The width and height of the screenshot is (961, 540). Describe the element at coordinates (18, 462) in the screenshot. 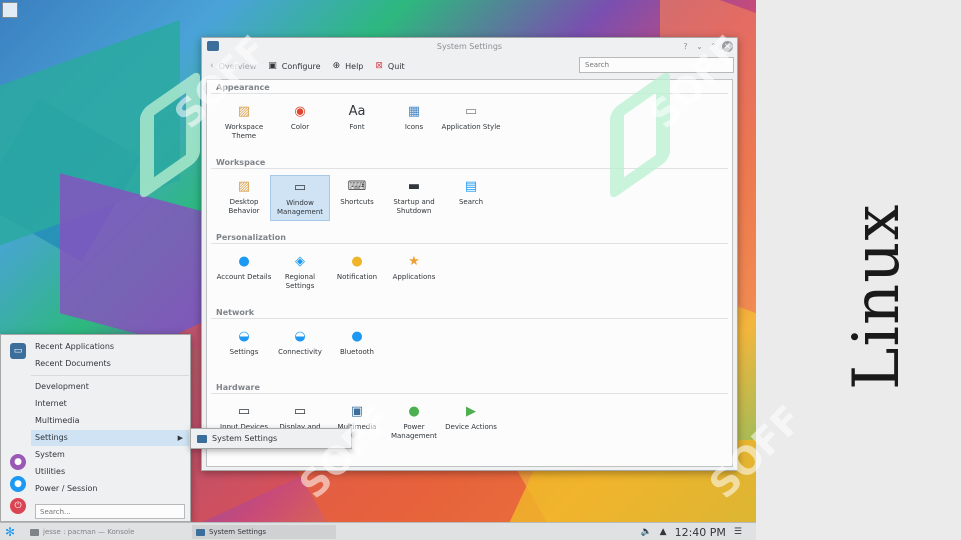

I see `system-icon: ●` at that location.